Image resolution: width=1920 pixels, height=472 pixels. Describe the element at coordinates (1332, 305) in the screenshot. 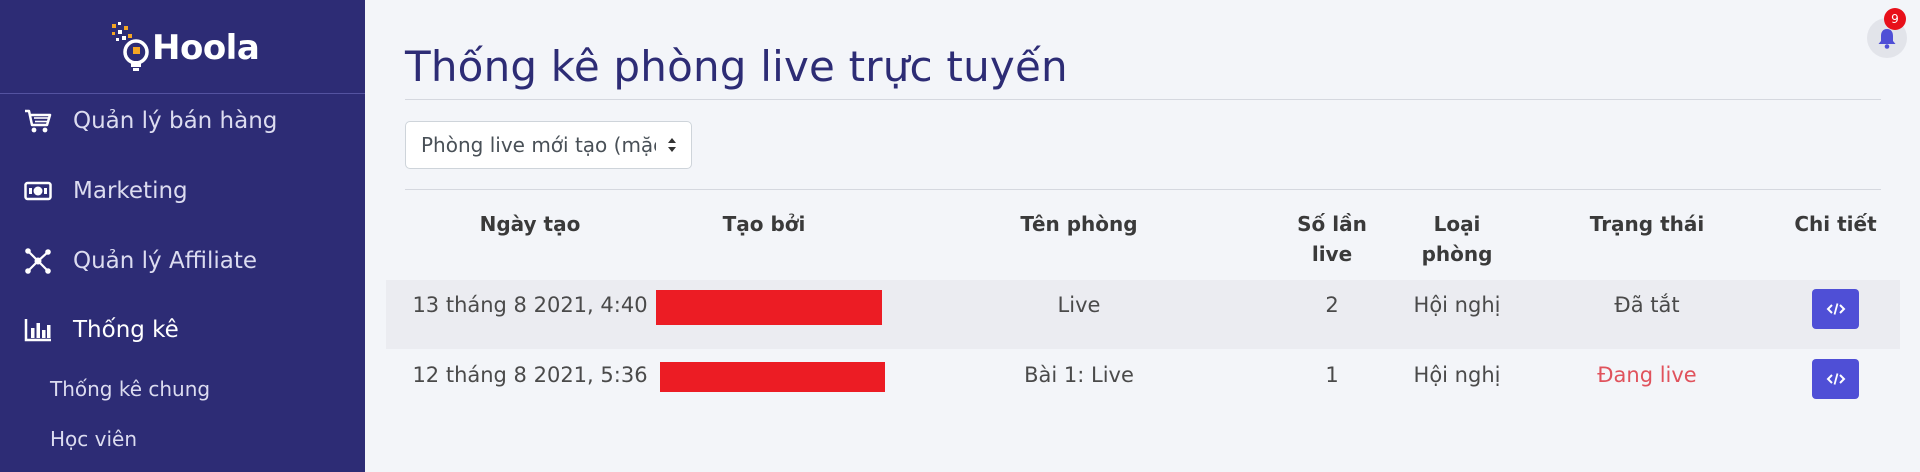

I see `cell-live-count: 2` at that location.